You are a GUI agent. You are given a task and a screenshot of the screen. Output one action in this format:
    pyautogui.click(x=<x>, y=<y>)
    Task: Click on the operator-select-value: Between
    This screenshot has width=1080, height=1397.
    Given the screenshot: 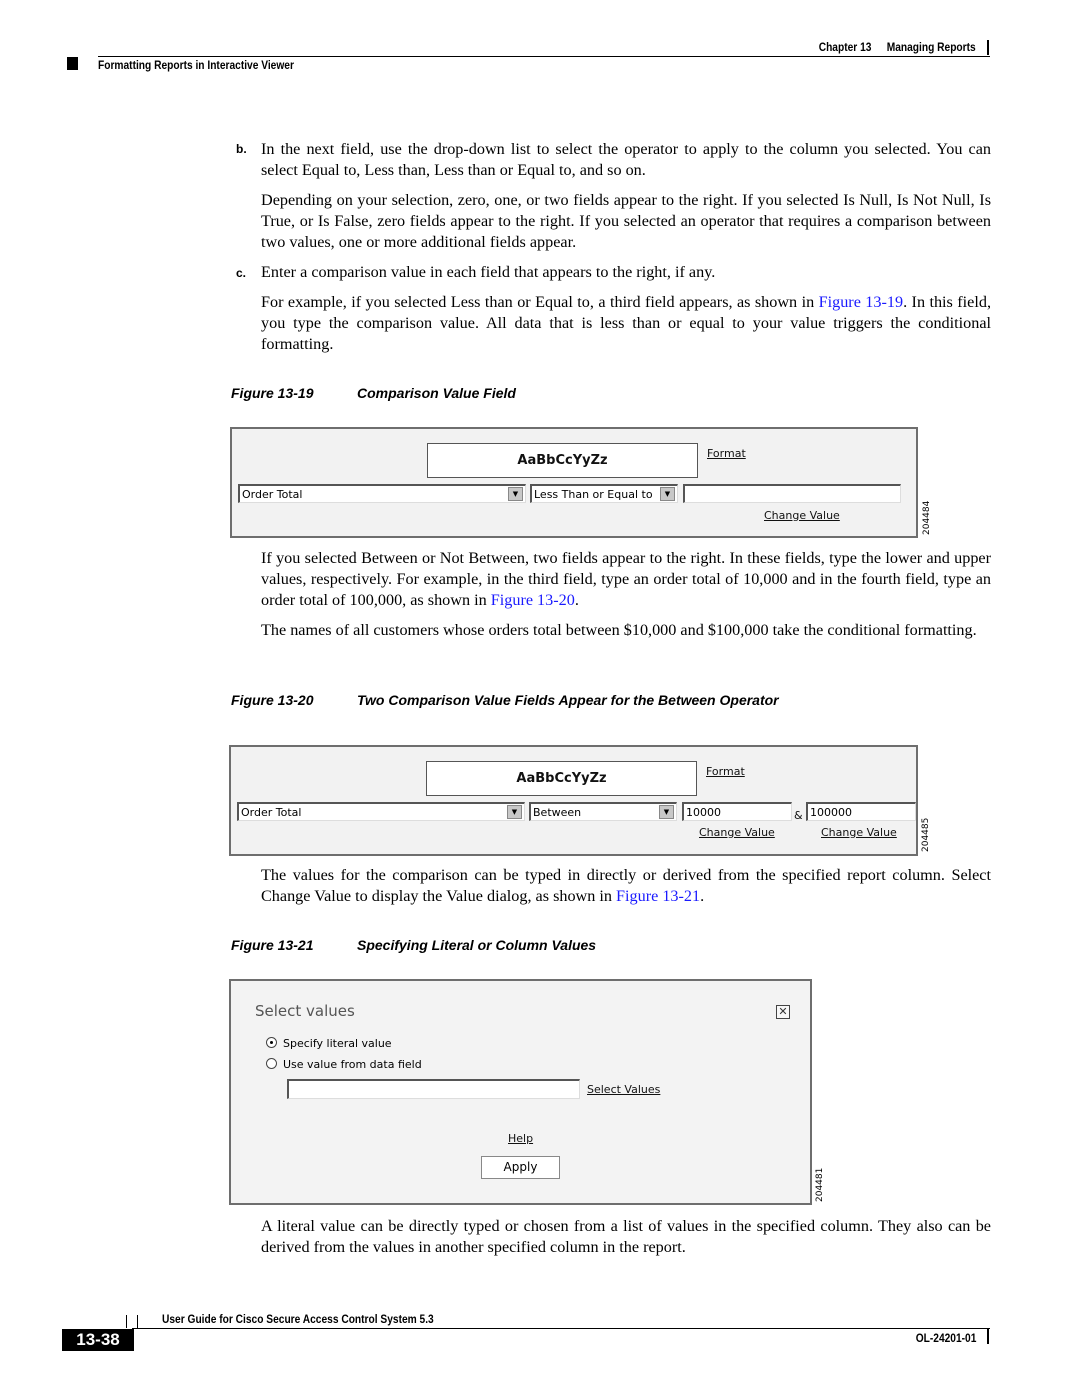 What is the action you would take?
    pyautogui.click(x=557, y=812)
    